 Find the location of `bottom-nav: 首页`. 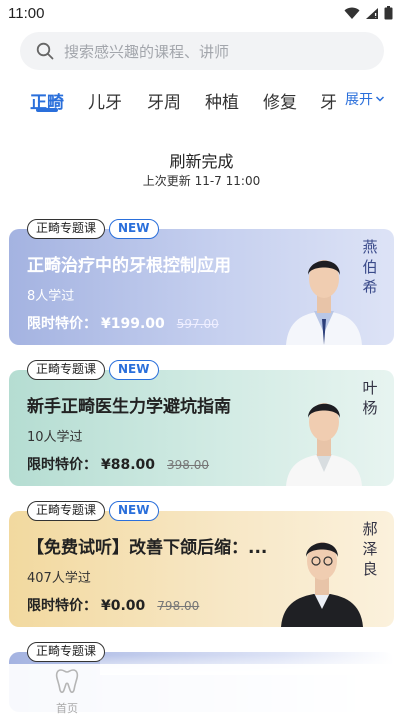

bottom-nav: 首页 is located at coordinates (201, 690).